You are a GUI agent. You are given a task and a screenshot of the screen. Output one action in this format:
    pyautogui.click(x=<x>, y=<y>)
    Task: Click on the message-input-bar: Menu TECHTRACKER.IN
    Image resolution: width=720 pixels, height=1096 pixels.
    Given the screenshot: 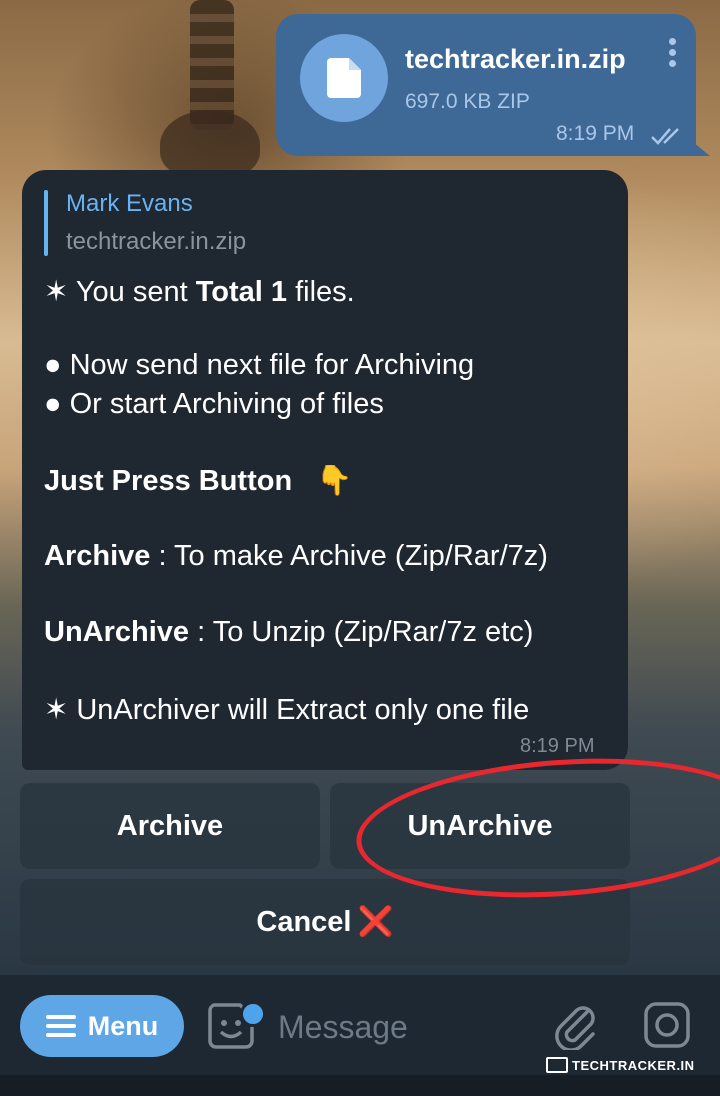 What is the action you would take?
    pyautogui.click(x=360, y=1025)
    